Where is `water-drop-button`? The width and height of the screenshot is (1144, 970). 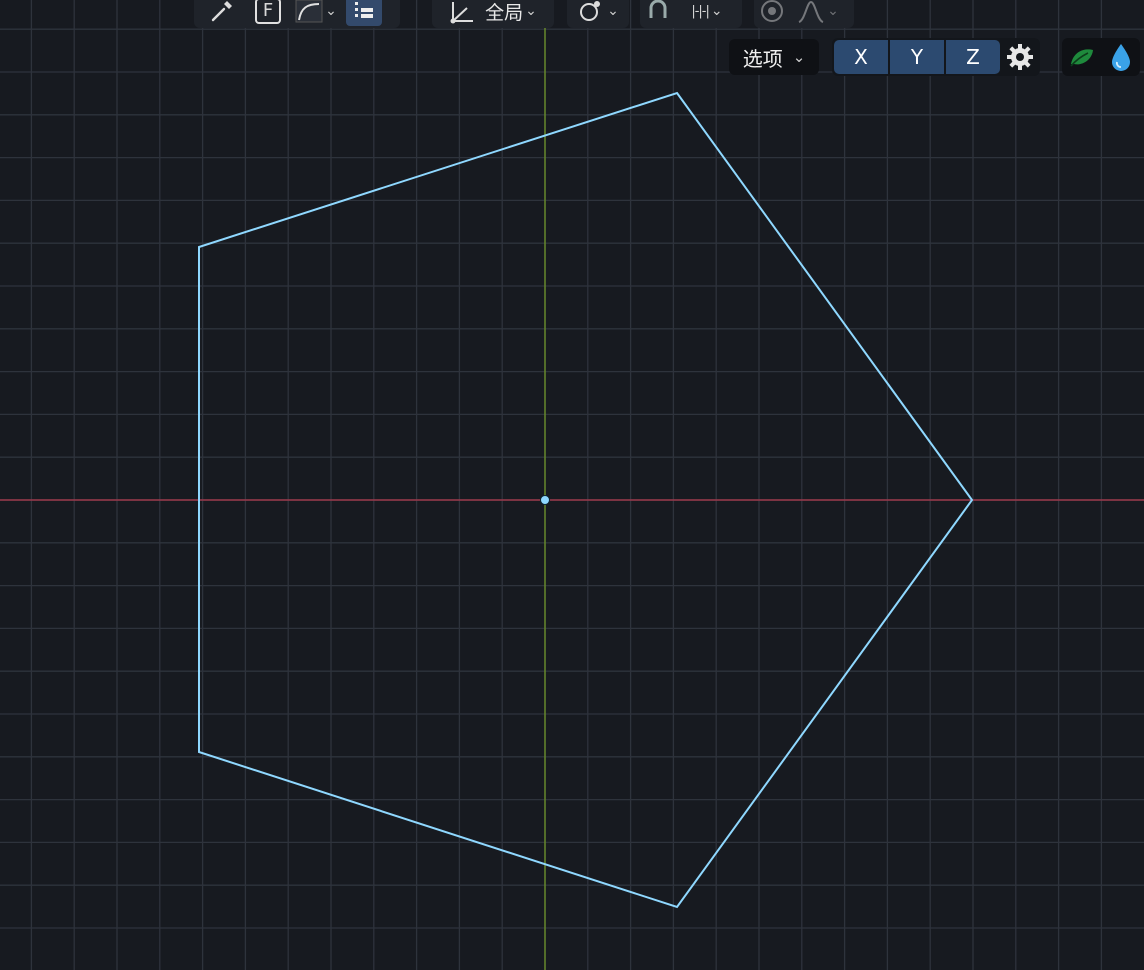
water-drop-button is located at coordinates (1121, 57).